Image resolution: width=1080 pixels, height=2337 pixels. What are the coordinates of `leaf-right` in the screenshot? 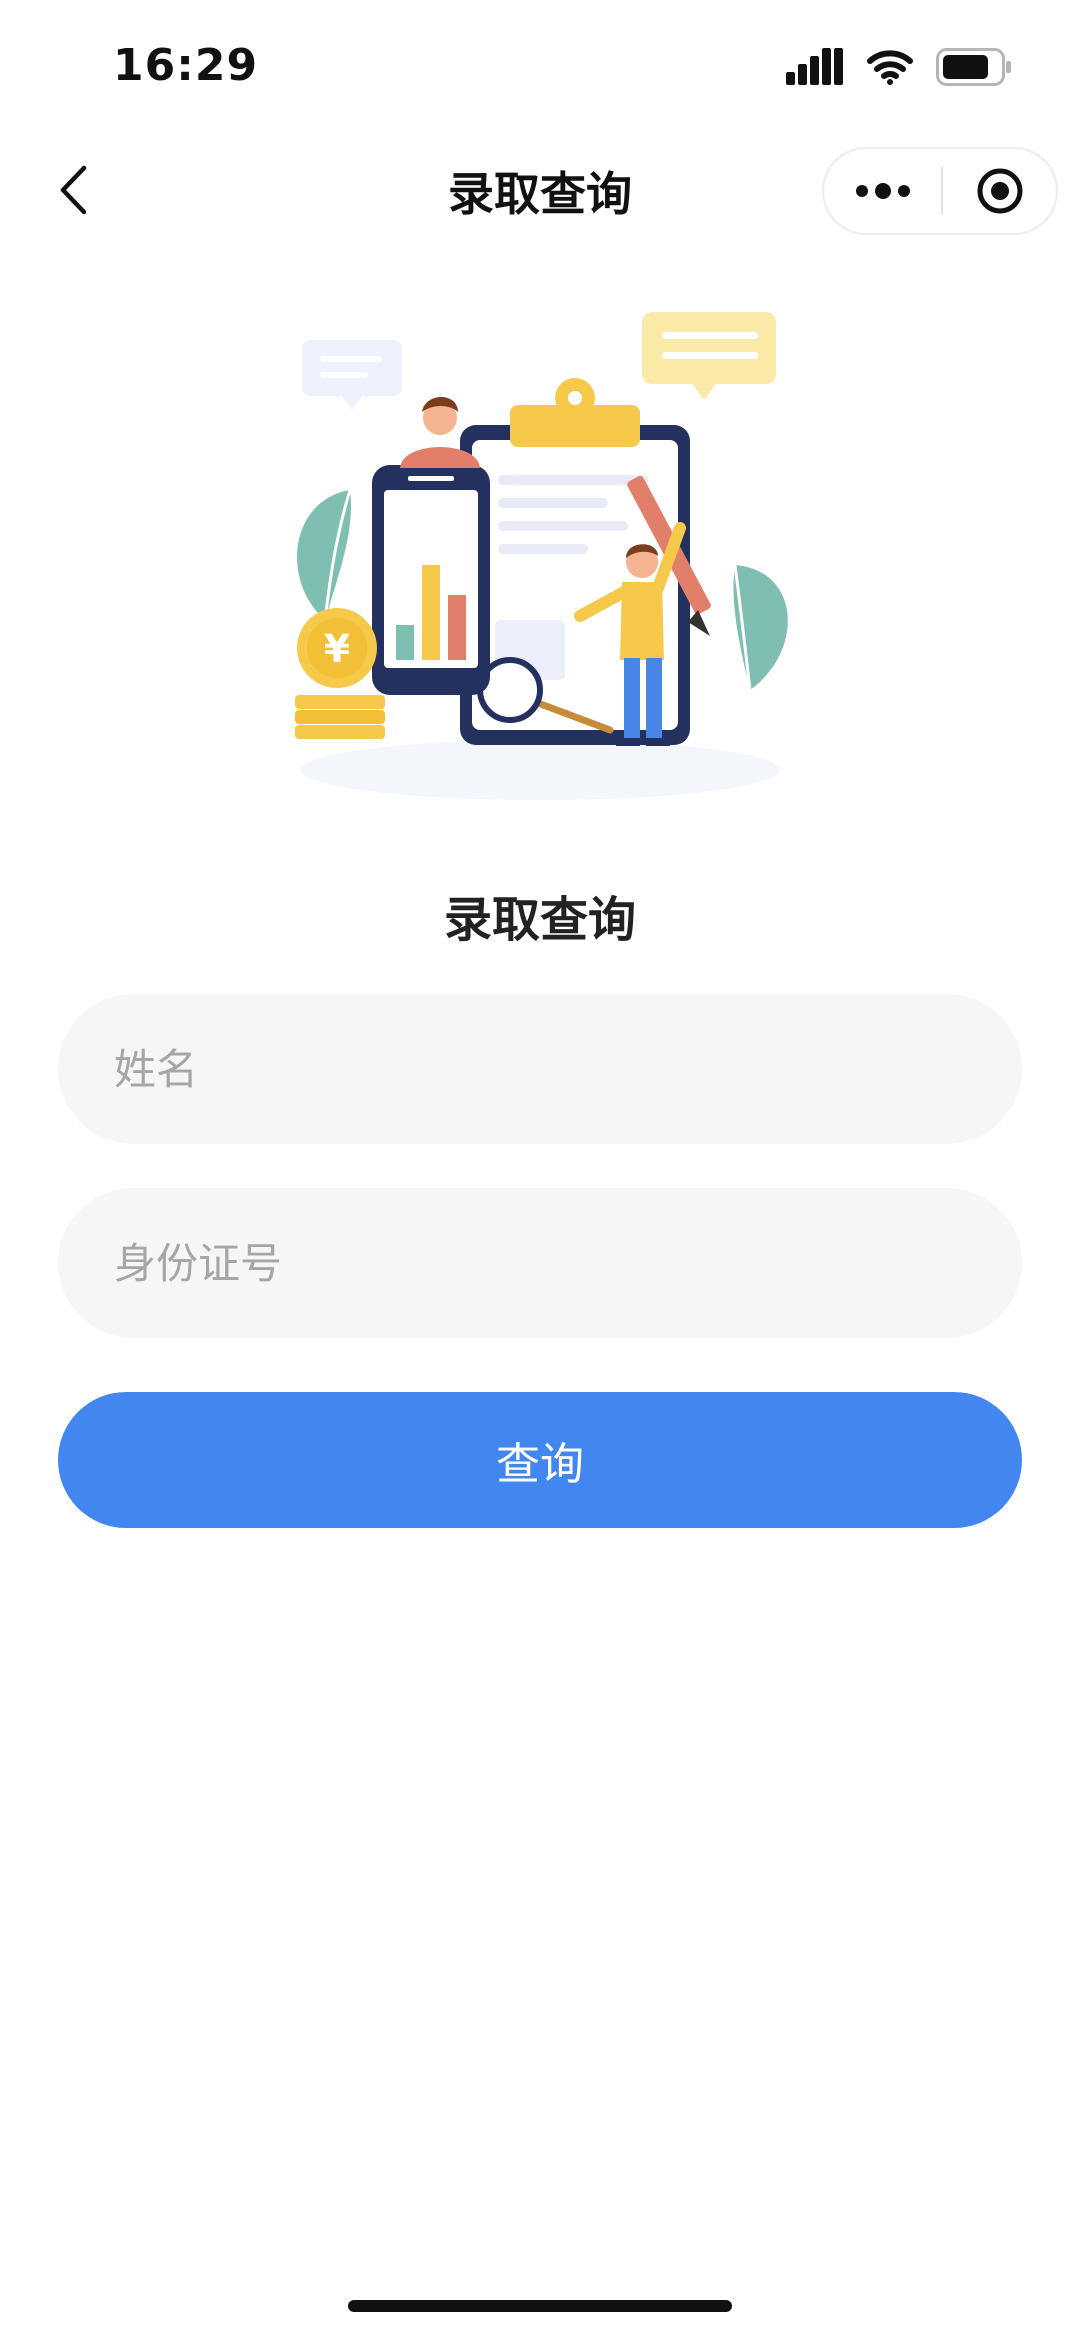 It's located at (760, 627).